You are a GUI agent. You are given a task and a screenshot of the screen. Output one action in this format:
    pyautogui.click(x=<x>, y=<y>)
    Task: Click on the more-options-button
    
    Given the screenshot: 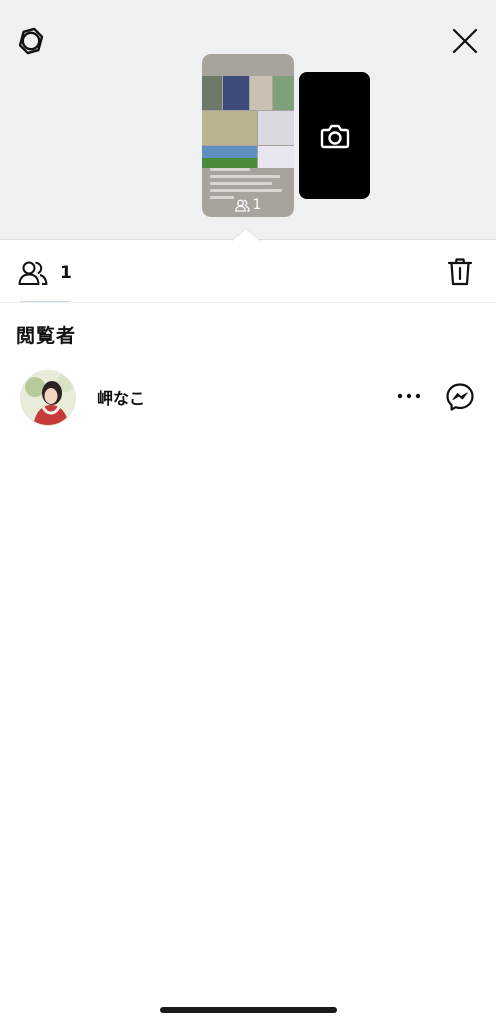 What is the action you would take?
    pyautogui.click(x=409, y=396)
    